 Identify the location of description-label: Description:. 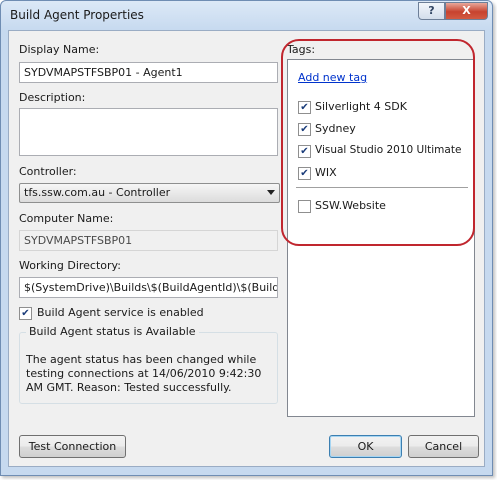
(52, 97).